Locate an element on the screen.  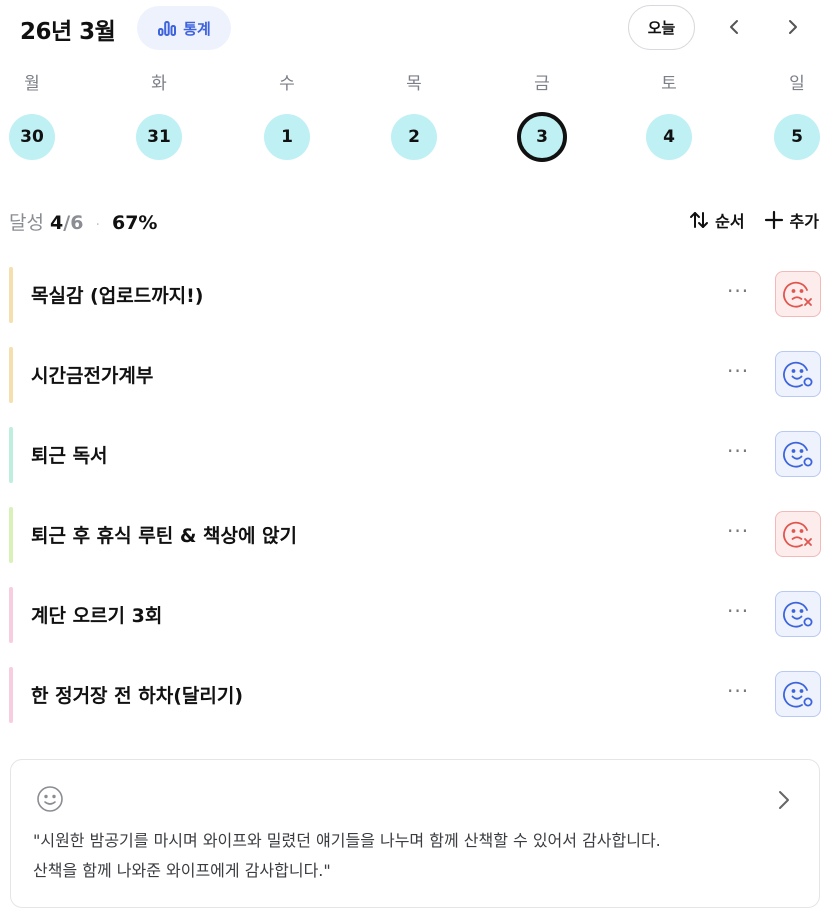
today-button: 오늘 is located at coordinates (661, 27).